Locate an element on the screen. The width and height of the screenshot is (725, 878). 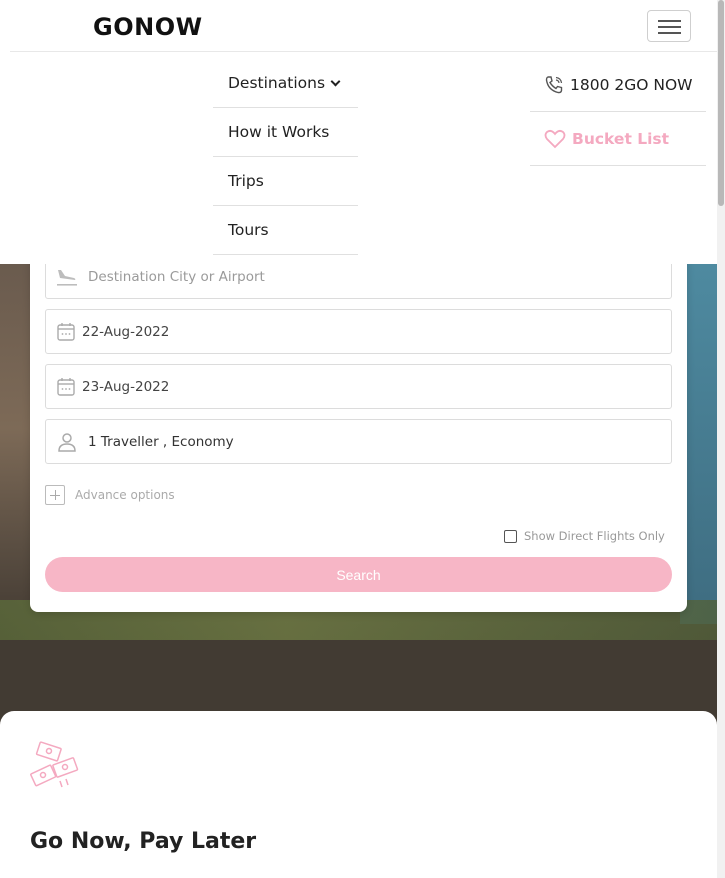
direct-flights-checkbox: Show Direct Flights Only is located at coordinates (584, 536).